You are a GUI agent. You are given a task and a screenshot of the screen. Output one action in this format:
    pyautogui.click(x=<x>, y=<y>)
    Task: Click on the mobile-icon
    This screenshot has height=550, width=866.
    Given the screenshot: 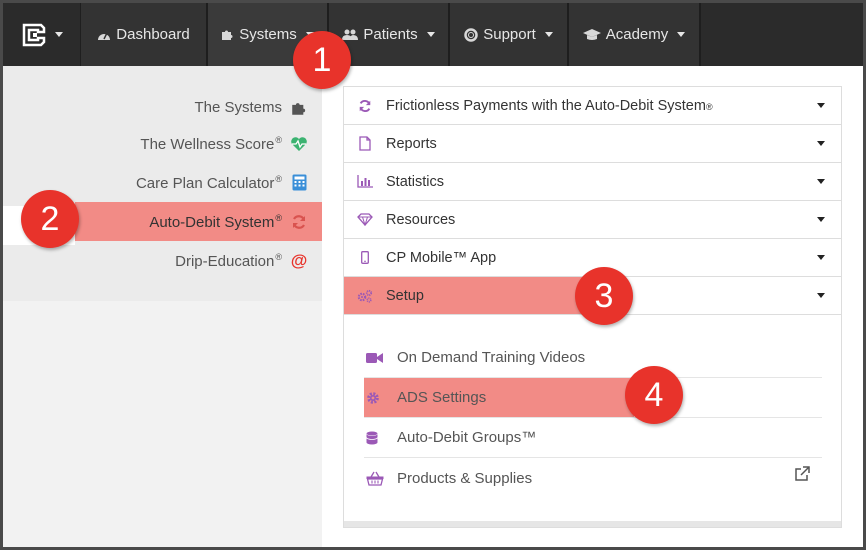 What is the action you would take?
    pyautogui.click(x=365, y=257)
    